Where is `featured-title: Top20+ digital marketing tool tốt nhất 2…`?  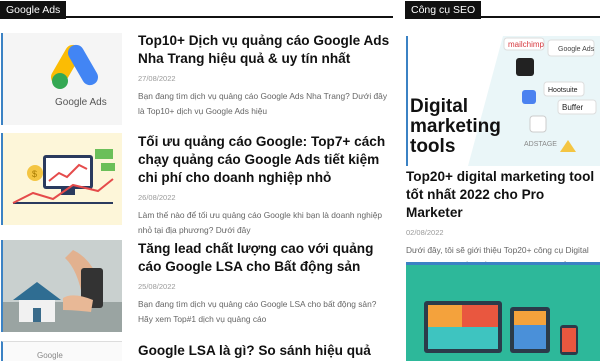
featured-title: Top20+ digital marketing tool tốt nhất 2… is located at coordinates (503, 195).